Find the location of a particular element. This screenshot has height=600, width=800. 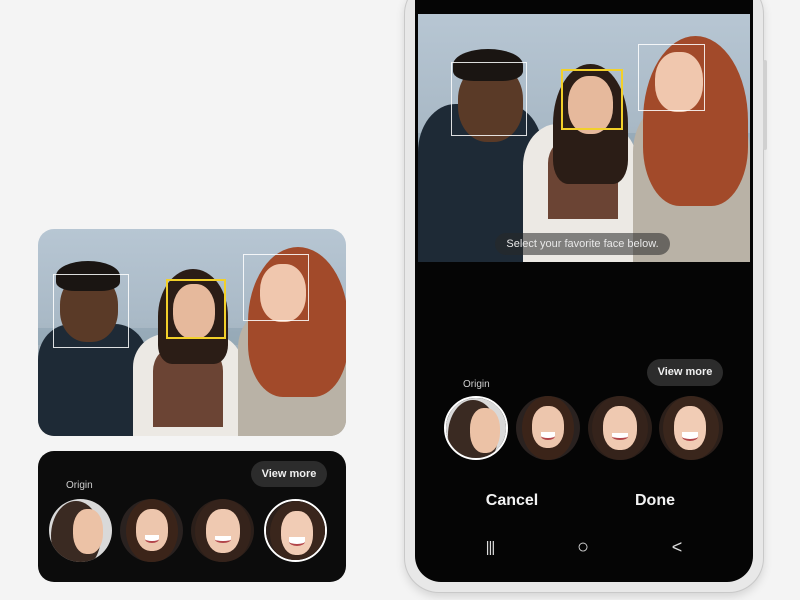

back-icon: < is located at coordinates (677, 547).